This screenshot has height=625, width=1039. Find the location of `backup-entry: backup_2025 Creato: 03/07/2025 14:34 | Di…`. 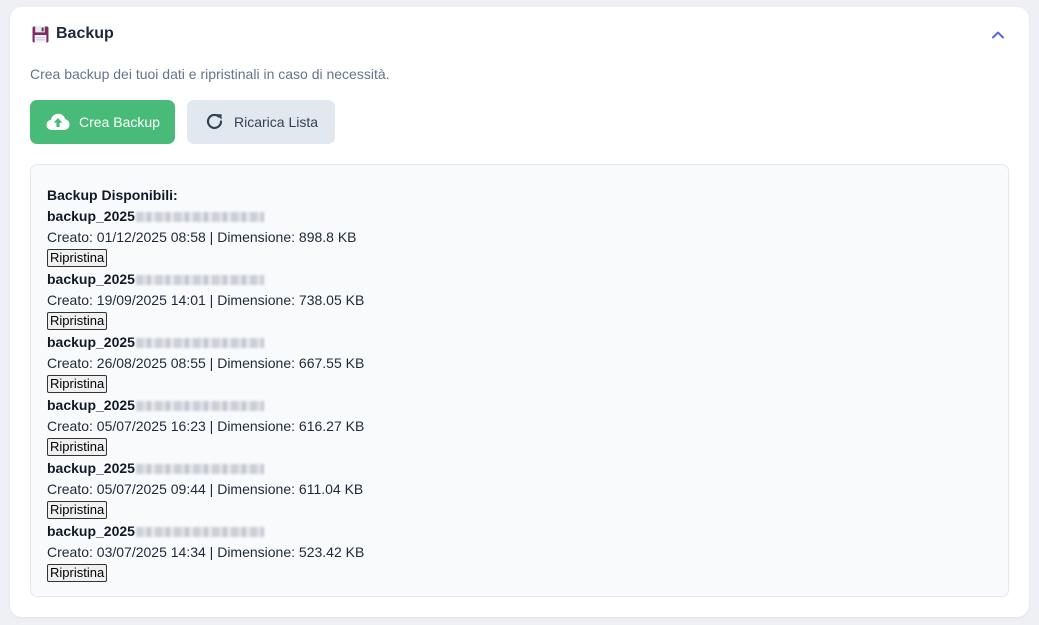

backup-entry: backup_2025 Creato: 03/07/2025 14:34 | Di… is located at coordinates (519, 552).